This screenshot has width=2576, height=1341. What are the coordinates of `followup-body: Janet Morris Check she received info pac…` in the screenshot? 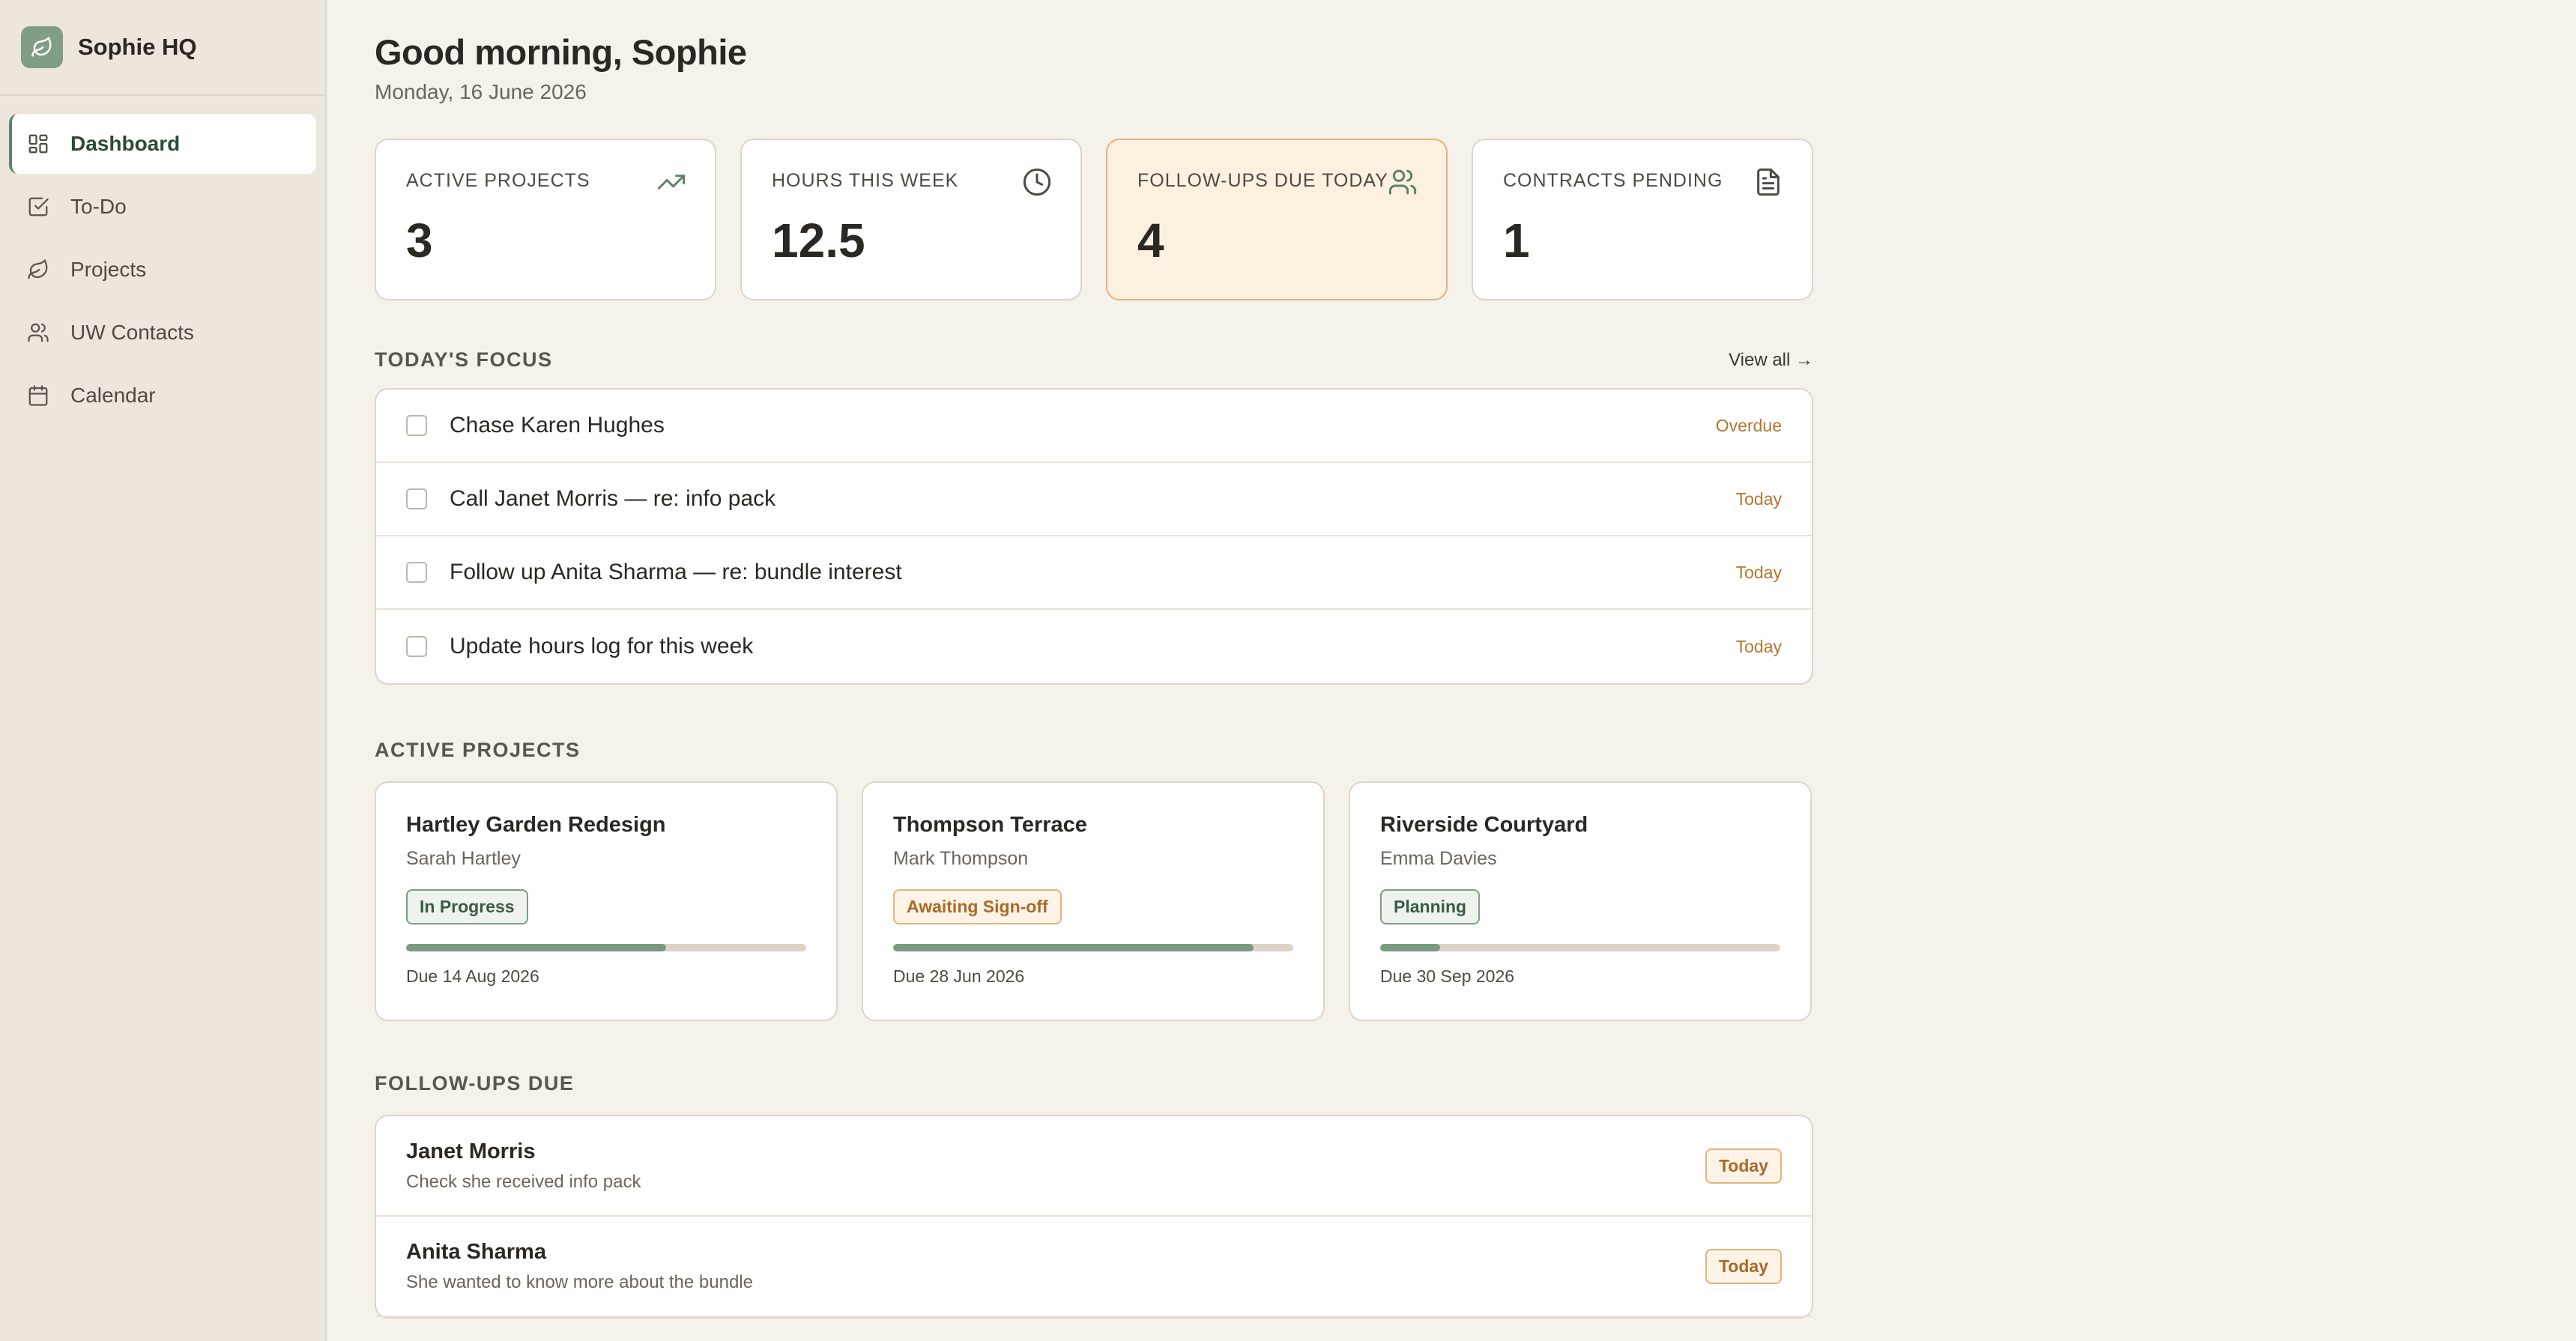 It's located at (1055, 1166).